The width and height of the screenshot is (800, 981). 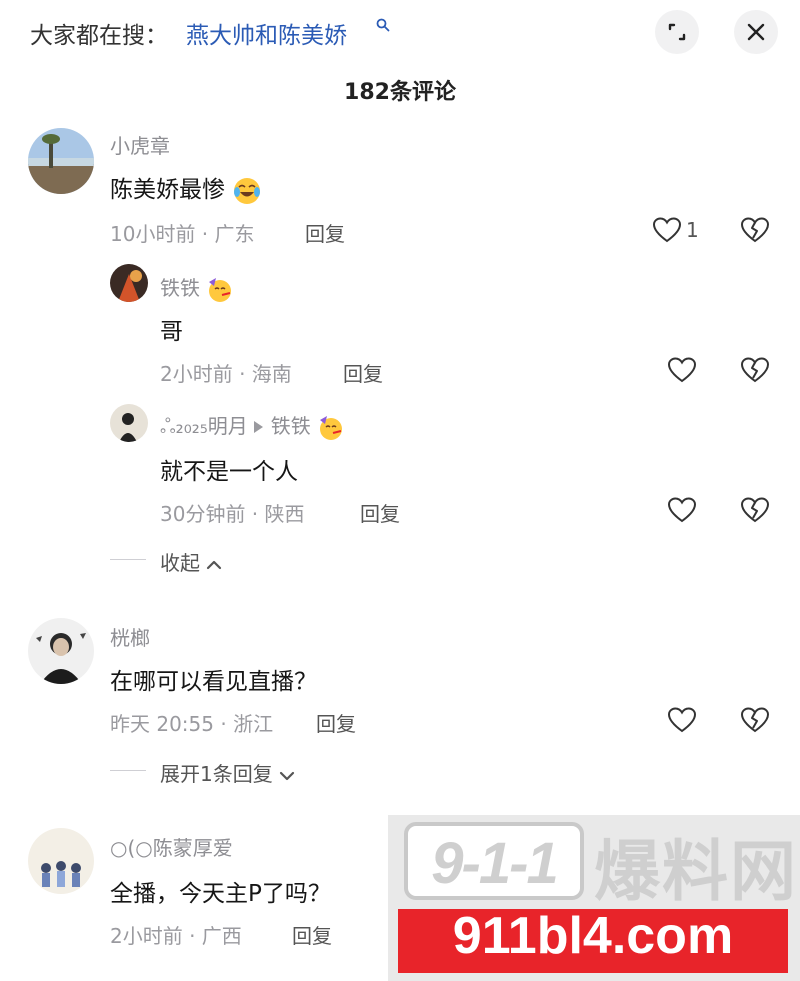 What do you see at coordinates (229, 472) in the screenshot?
I see `reply-content: 就不是一个人` at bounding box center [229, 472].